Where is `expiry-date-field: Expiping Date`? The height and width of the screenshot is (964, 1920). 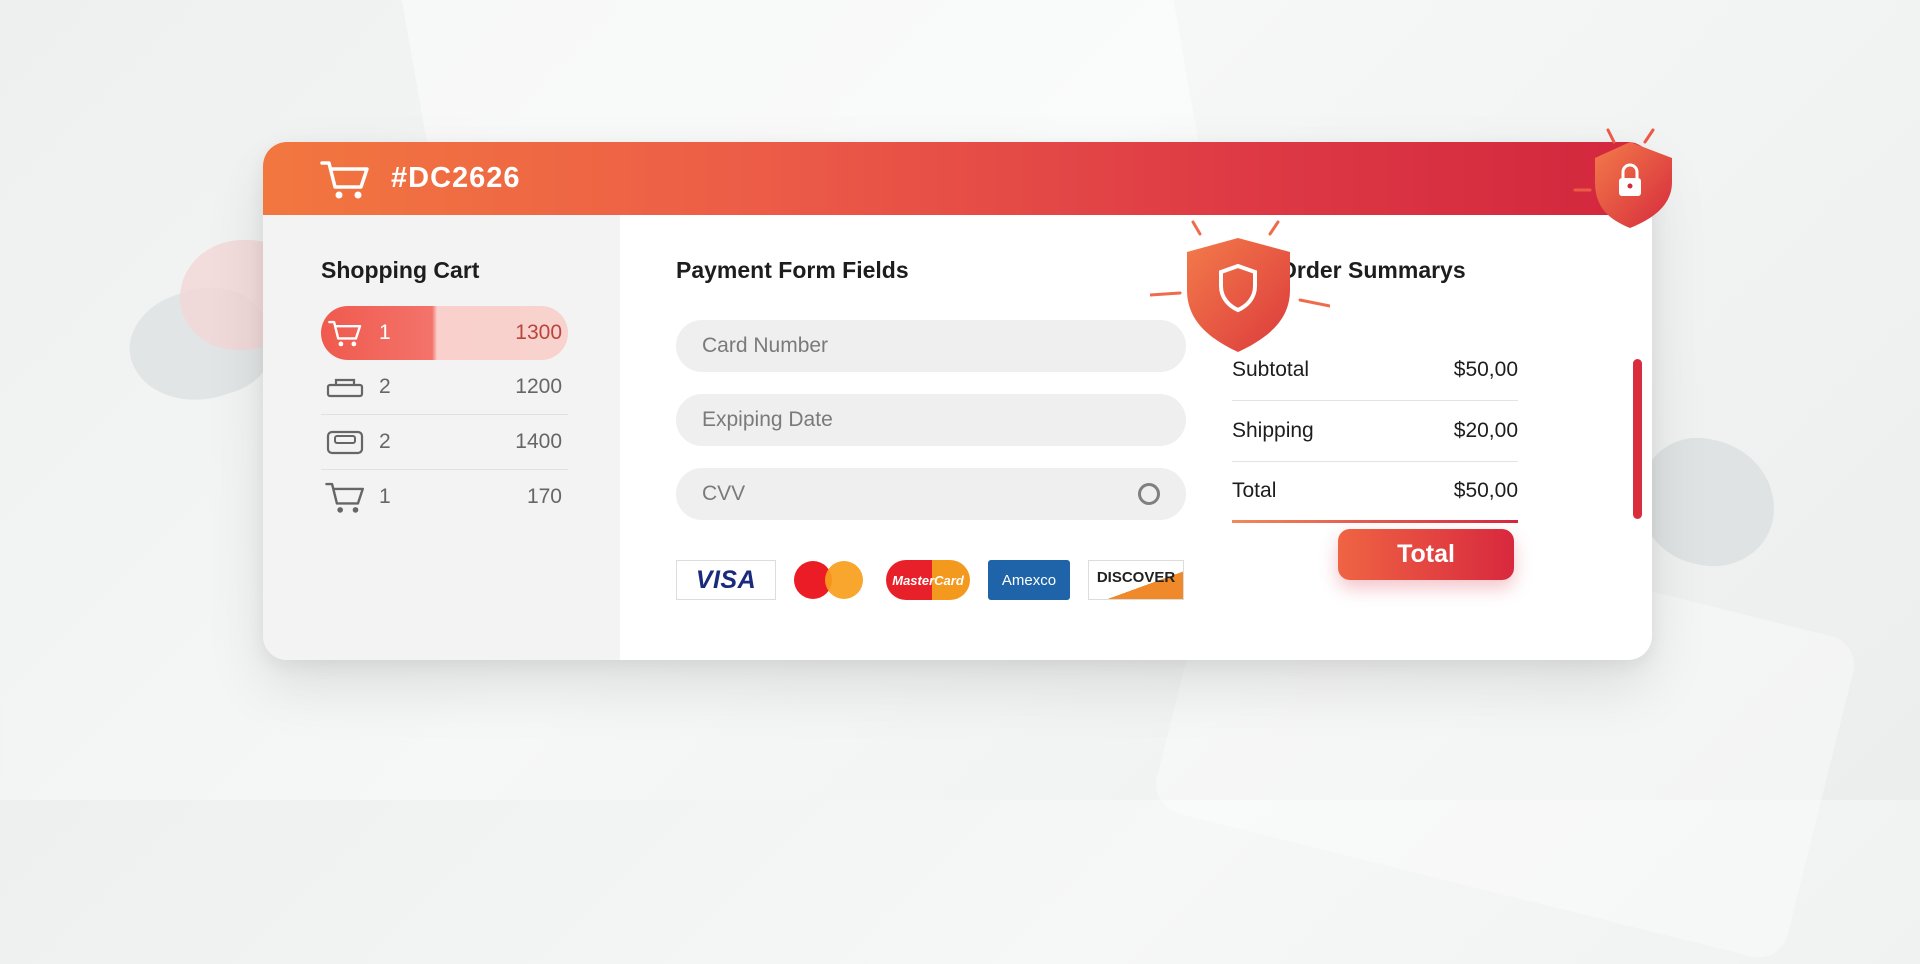 expiry-date-field: Expiping Date is located at coordinates (931, 420).